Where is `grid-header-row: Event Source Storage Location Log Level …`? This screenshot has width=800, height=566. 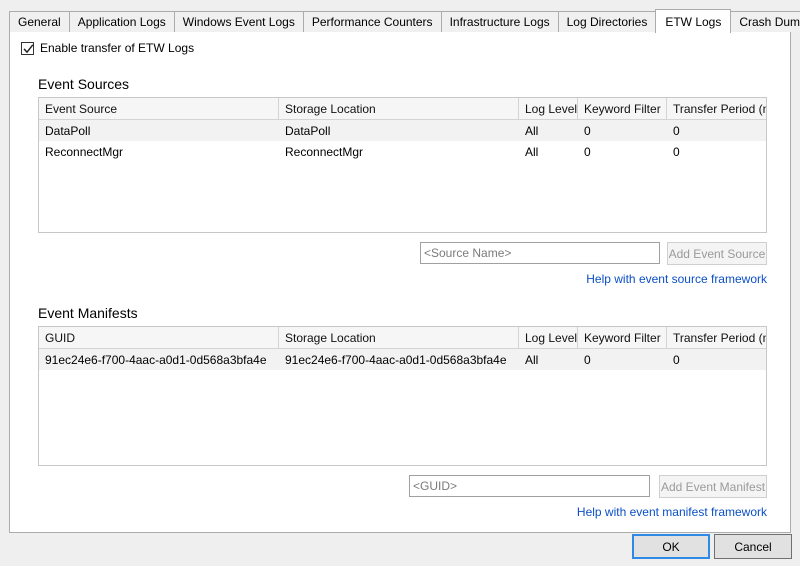 grid-header-row: Event Source Storage Location Log Level … is located at coordinates (402, 109).